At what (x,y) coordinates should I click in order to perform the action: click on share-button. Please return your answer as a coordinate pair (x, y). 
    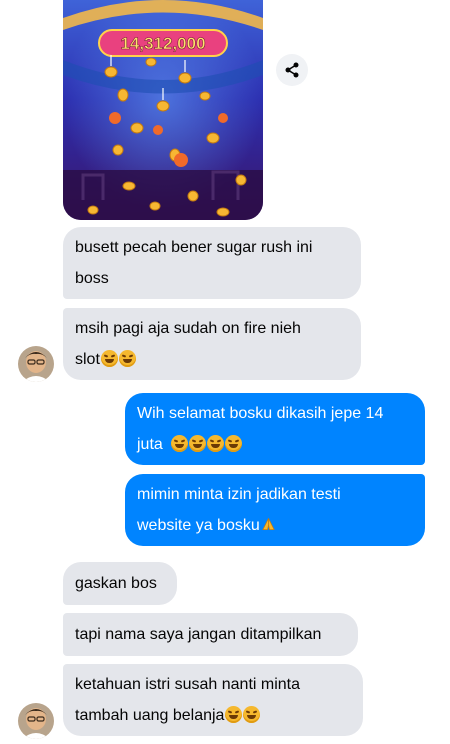
    Looking at the image, I should click on (292, 70).